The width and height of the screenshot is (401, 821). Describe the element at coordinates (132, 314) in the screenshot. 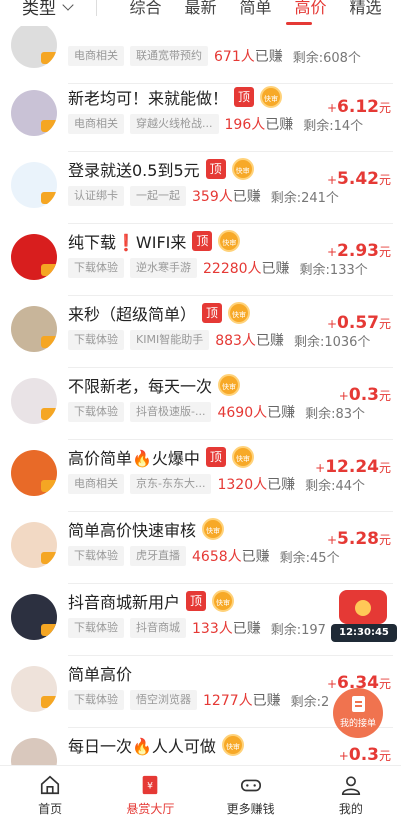

I see `task-title-text: 来秒（超级简单）` at that location.